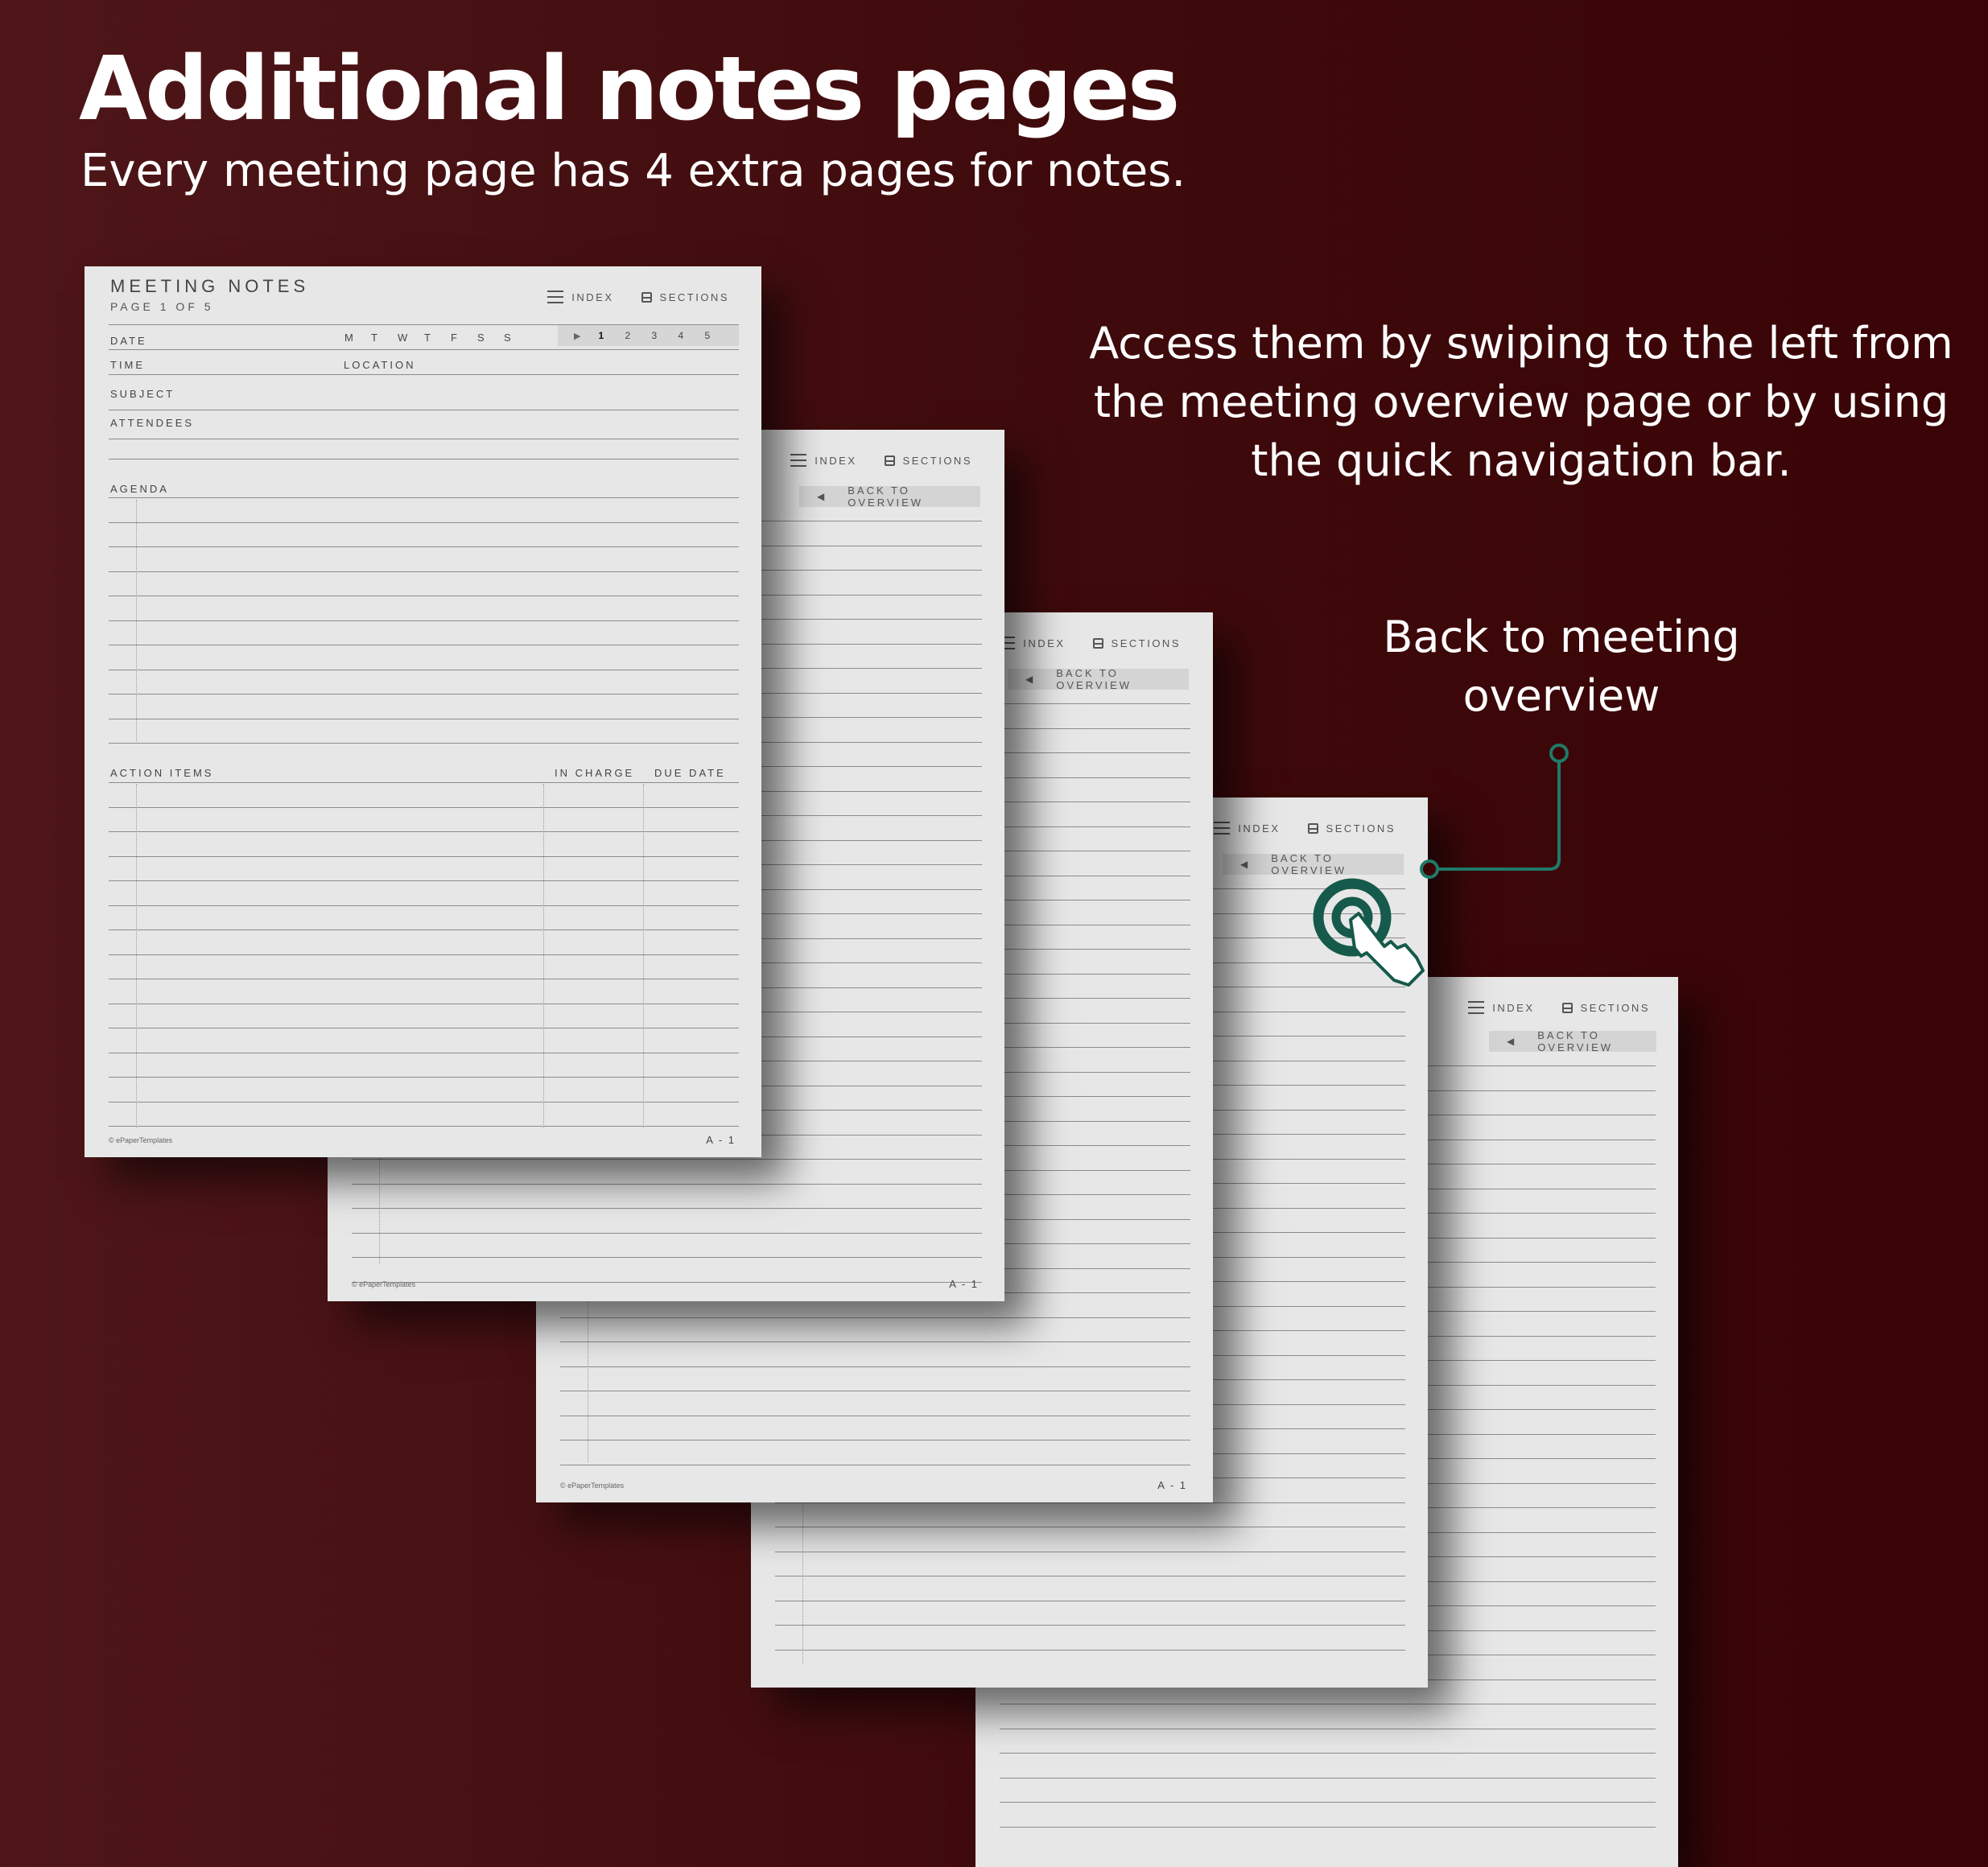  I want to click on page-indicator: PAGE 1 OF 5, so click(162, 306).